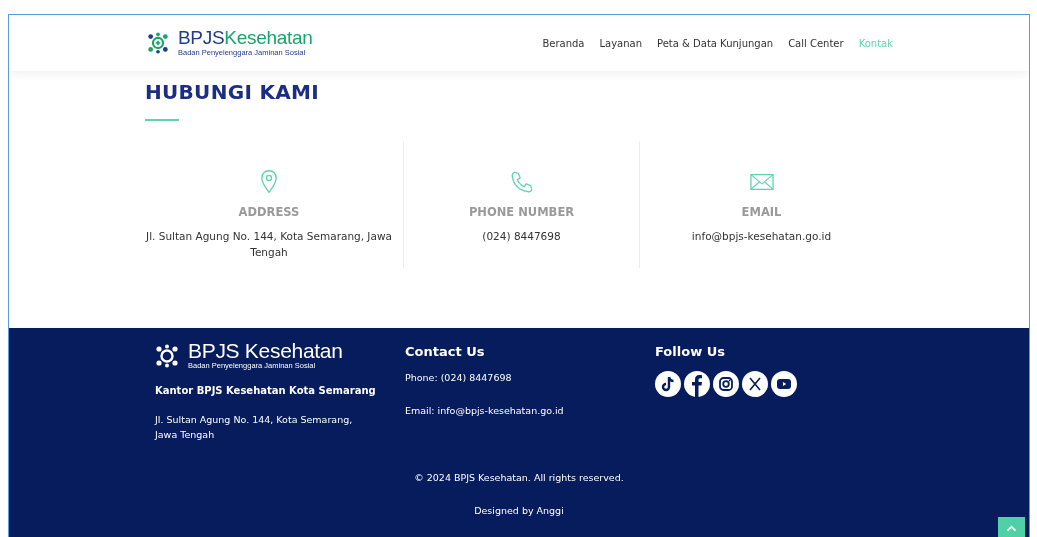 Image resolution: width=1037 pixels, height=537 pixels. Describe the element at coordinates (668, 384) in the screenshot. I see `tiktok-icon` at that location.